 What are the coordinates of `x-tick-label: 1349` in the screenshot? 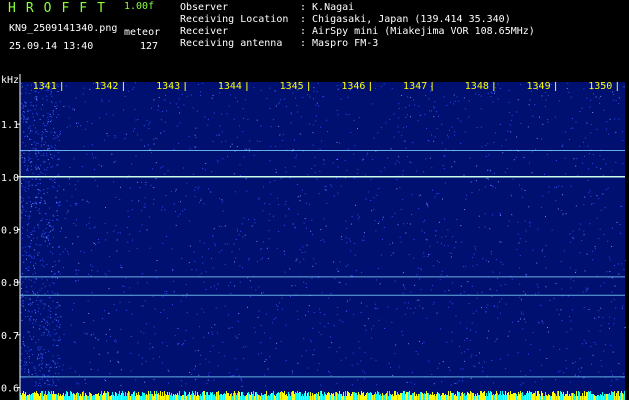 It's located at (539, 86).